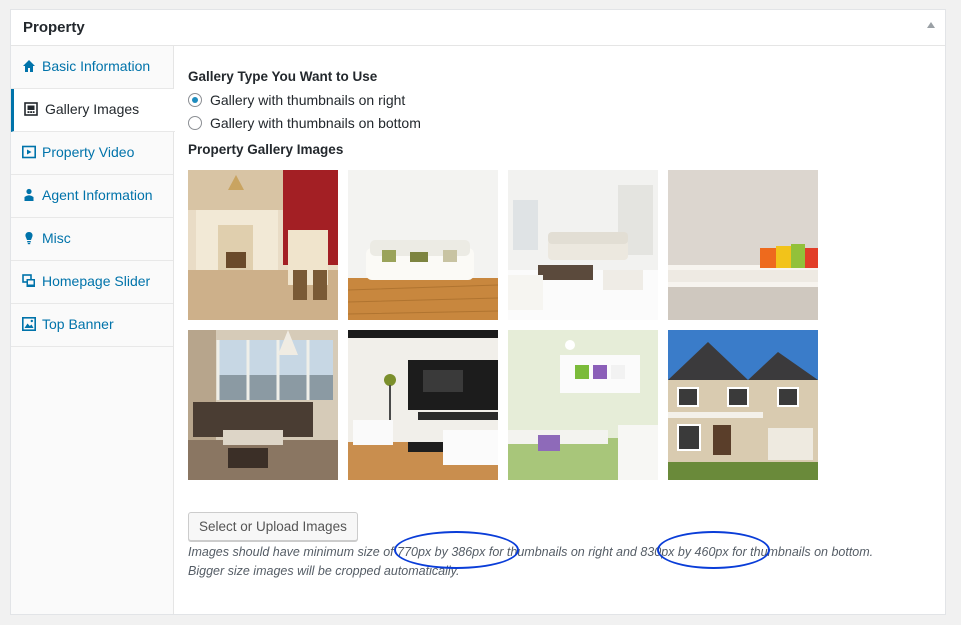  I want to click on white-sofa-wood-floor-image, so click(423, 245).